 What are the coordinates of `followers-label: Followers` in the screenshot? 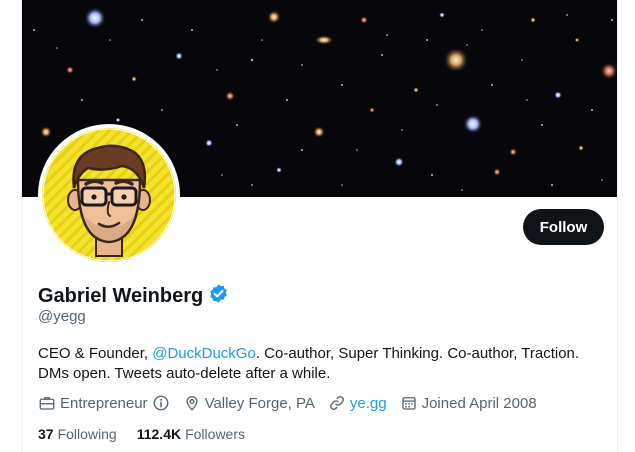 It's located at (215, 434).